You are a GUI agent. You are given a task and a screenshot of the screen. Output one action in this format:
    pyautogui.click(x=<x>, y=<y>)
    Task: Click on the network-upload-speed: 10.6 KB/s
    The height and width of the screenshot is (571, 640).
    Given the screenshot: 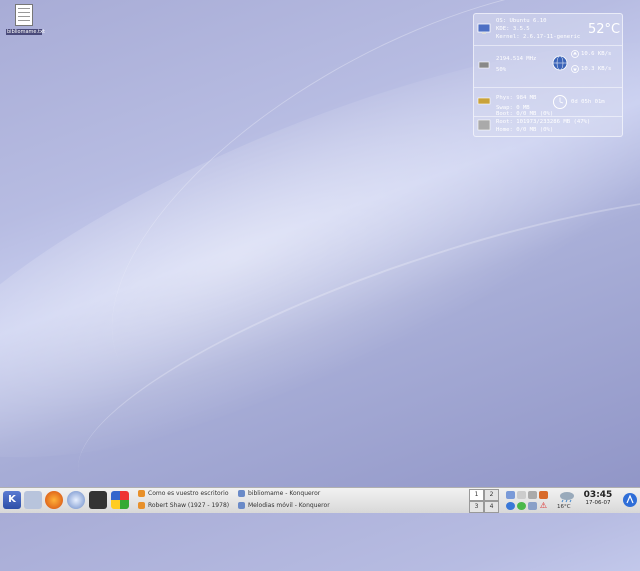 What is the action you would take?
    pyautogui.click(x=596, y=54)
    